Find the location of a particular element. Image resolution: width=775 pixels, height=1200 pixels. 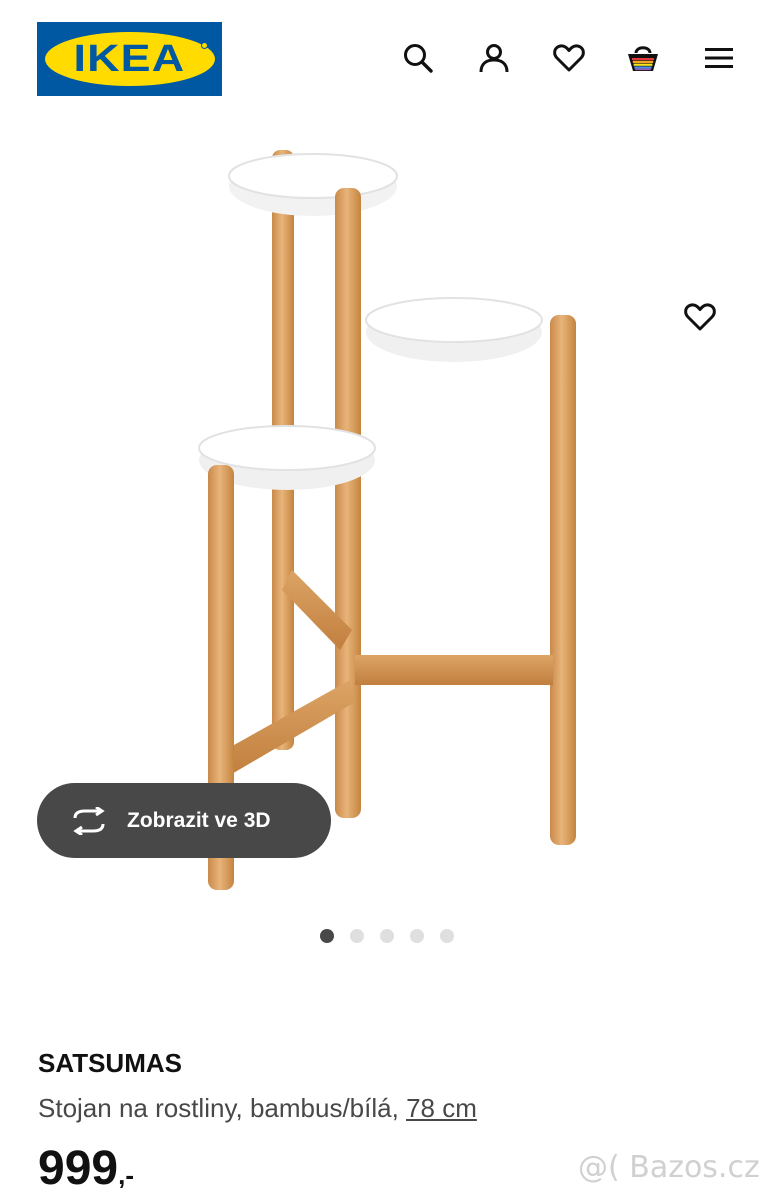

price-suffix: ,- is located at coordinates (126, 1175).